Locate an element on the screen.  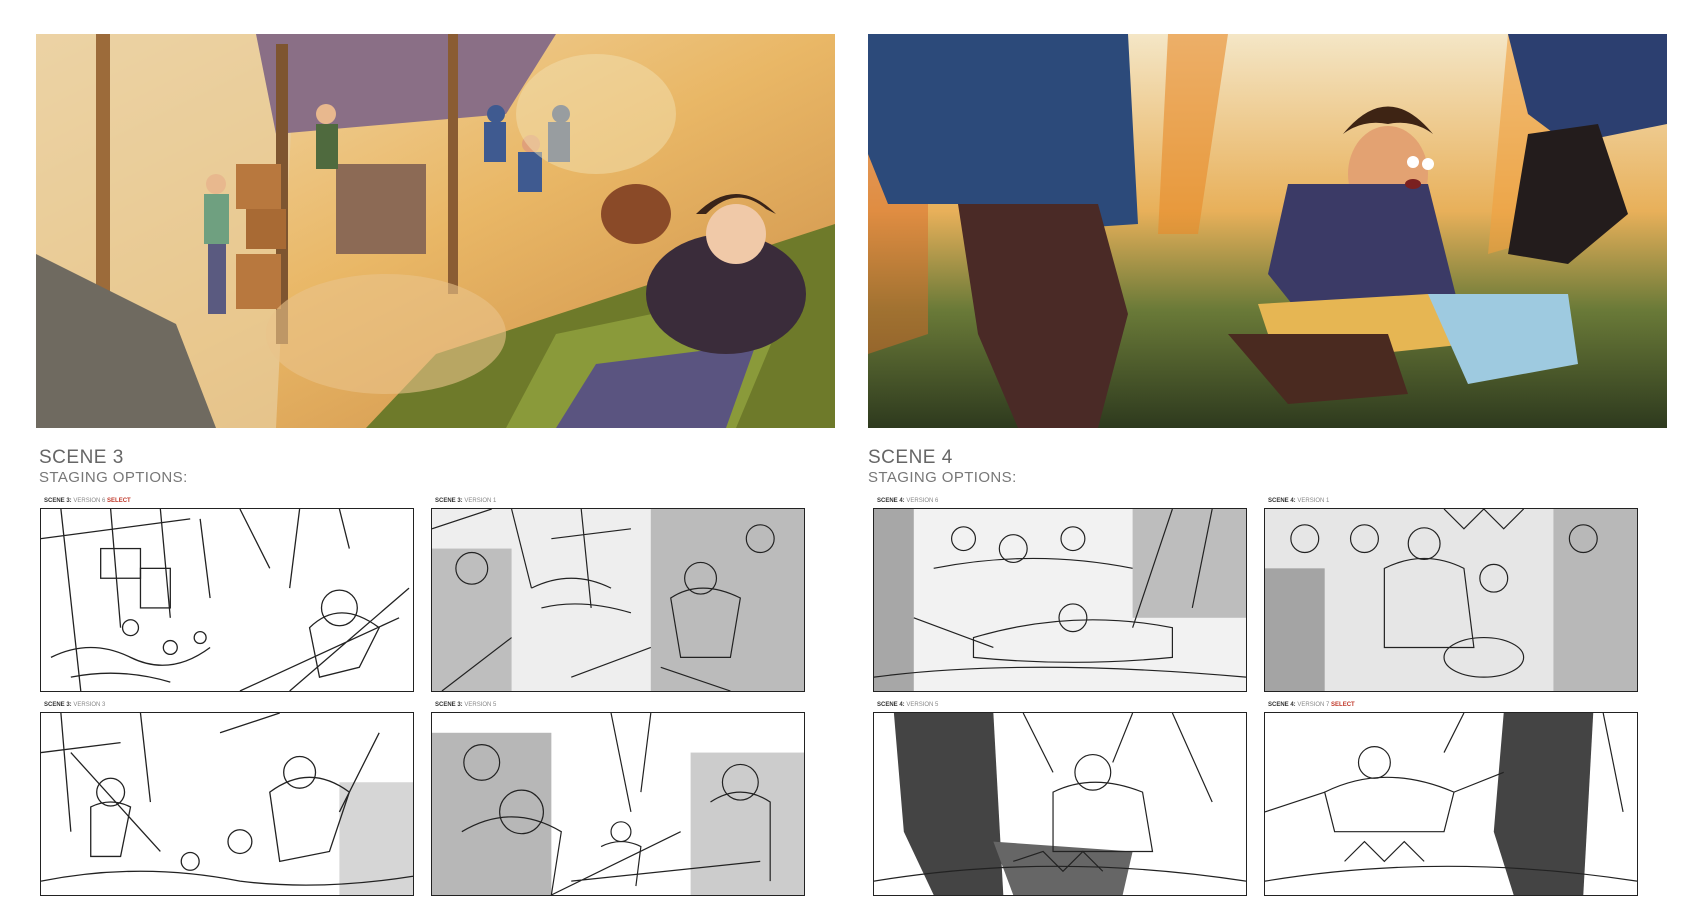
scene-3-subtitle: STAGING OPTIONS: is located at coordinates (113, 477).